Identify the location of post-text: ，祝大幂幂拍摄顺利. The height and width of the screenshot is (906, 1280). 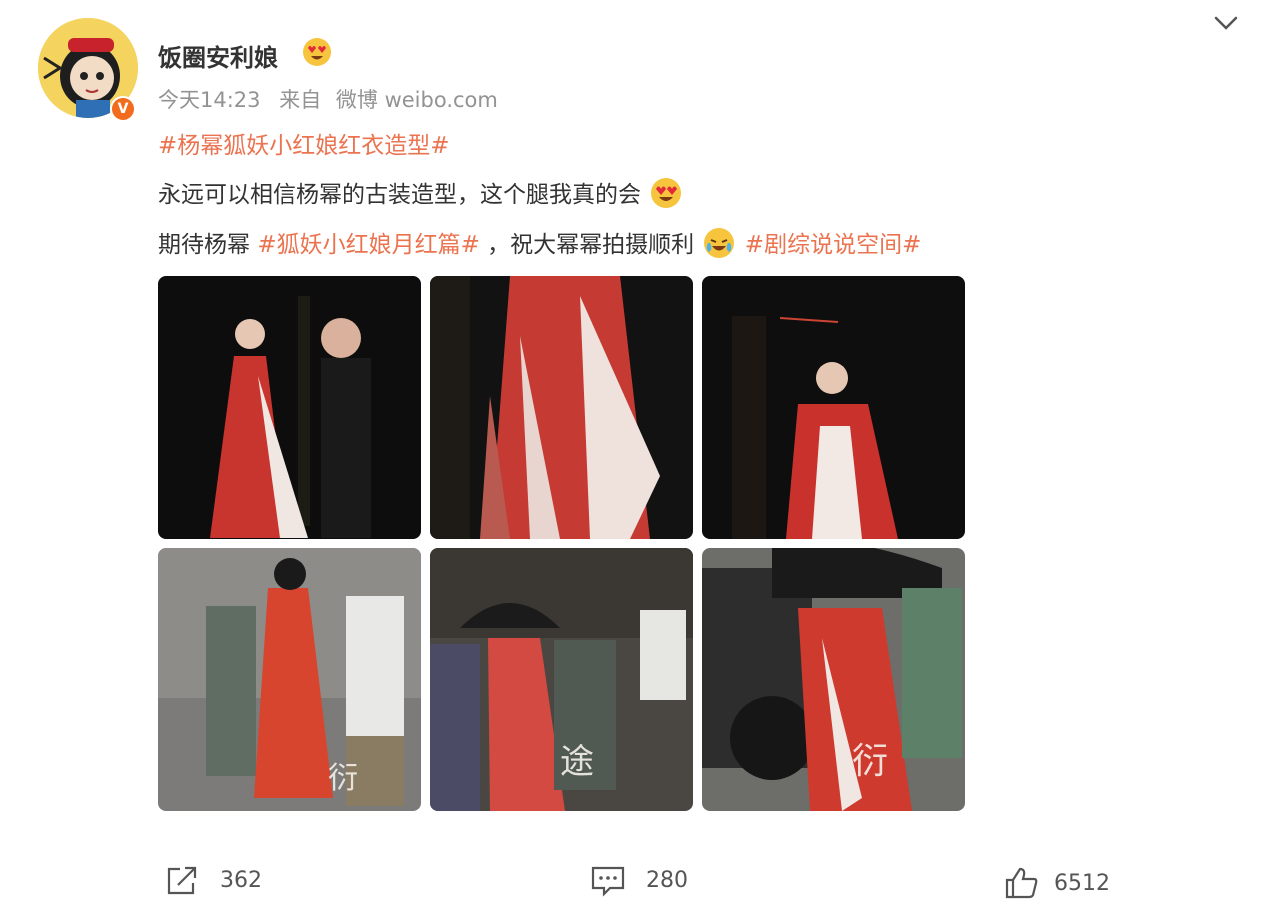
(587, 245).